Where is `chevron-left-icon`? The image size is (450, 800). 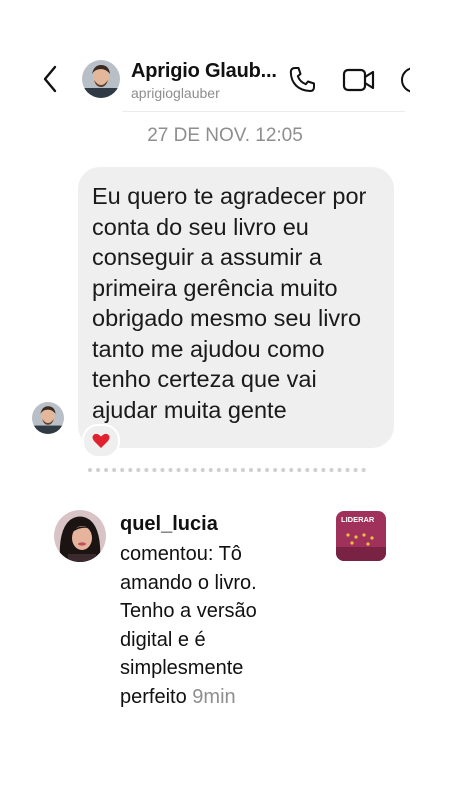 chevron-left-icon is located at coordinates (50, 79).